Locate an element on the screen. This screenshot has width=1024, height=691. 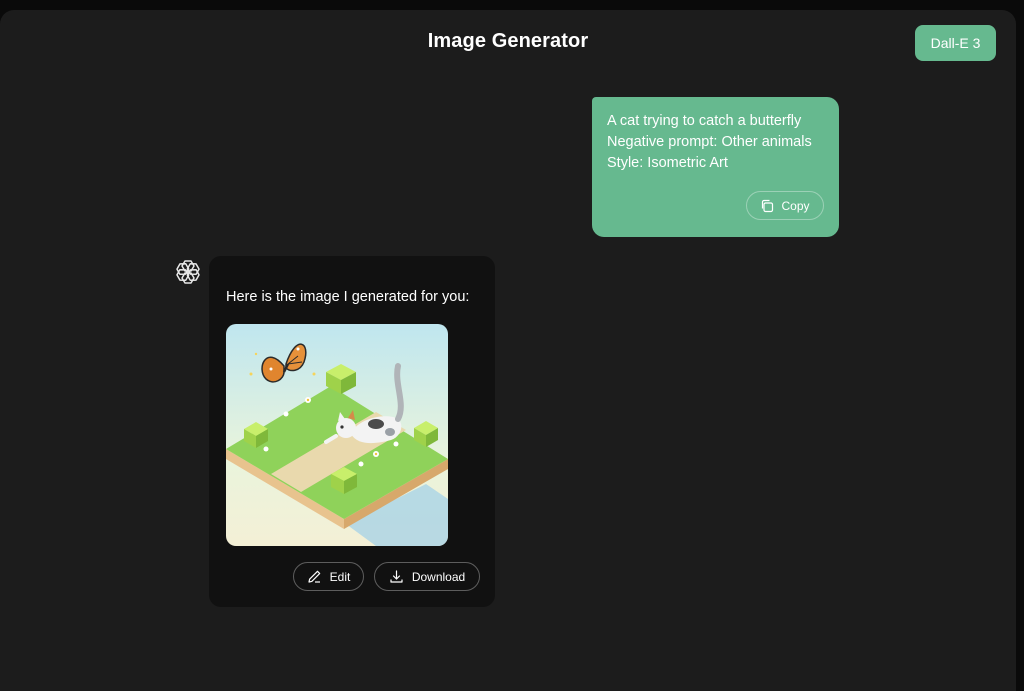
openai-logo-icon is located at coordinates (188, 272).